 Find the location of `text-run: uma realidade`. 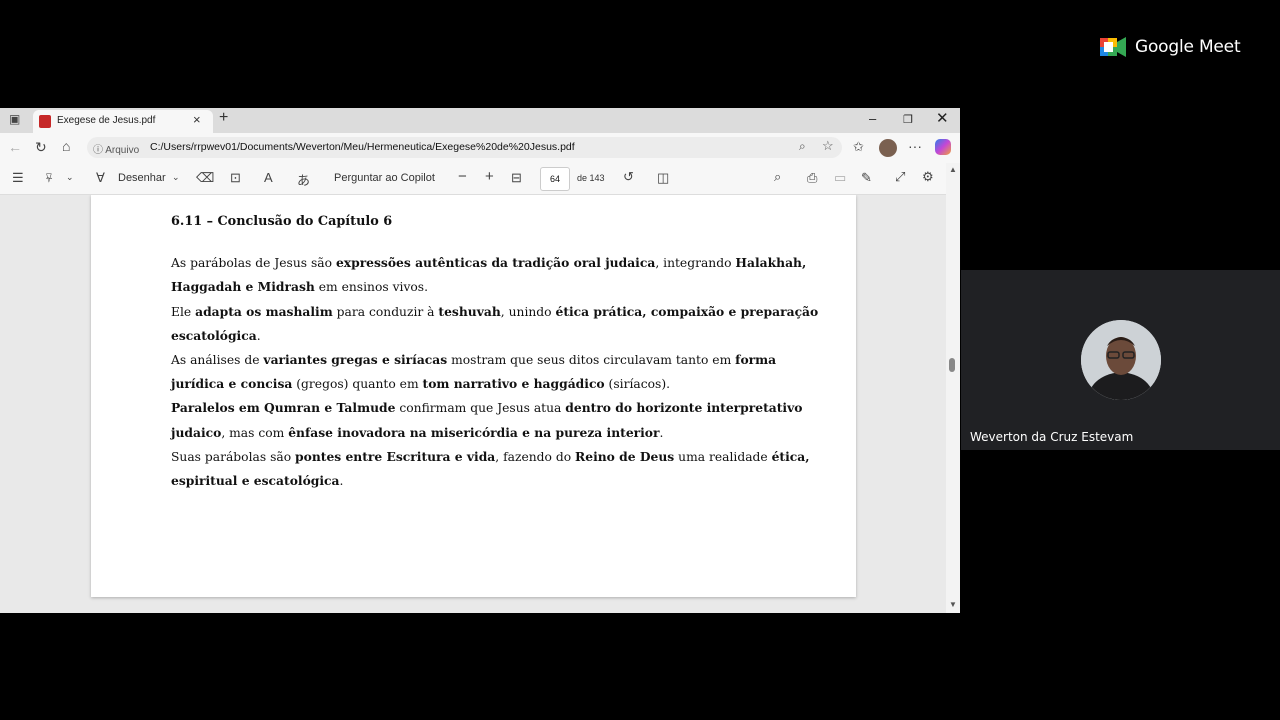

text-run: uma realidade is located at coordinates (723, 456).